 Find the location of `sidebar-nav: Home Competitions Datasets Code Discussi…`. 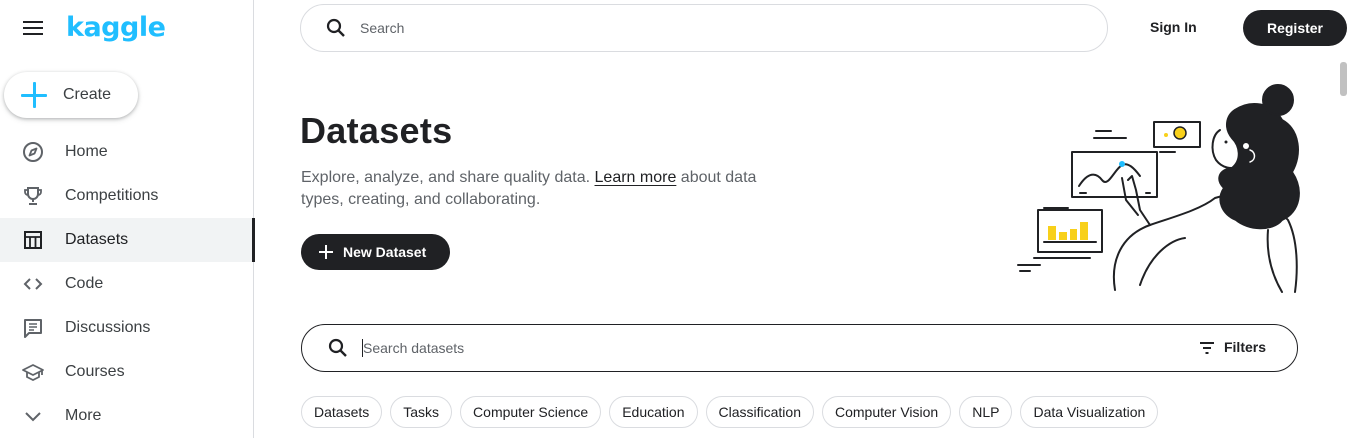

sidebar-nav: Home Competitions Datasets Code Discussi… is located at coordinates (127, 284).